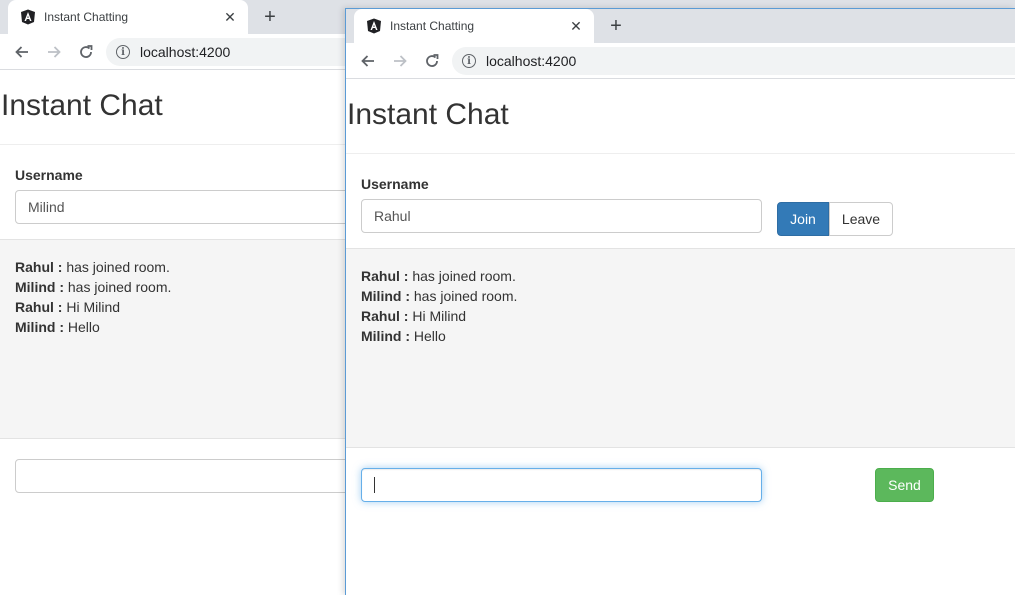 This screenshot has height=595, width=1015. What do you see at coordinates (733, 61) in the screenshot?
I see `address-bar: i localhost:4200` at bounding box center [733, 61].